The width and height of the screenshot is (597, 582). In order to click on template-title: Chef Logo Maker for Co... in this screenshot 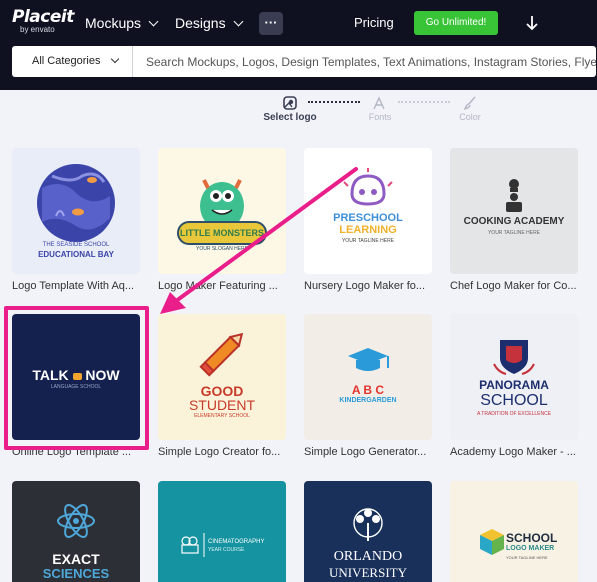, I will do `click(516, 286)`.